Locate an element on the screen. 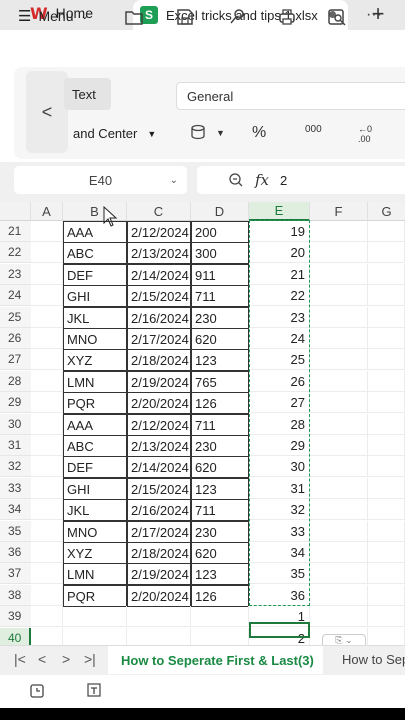 Image resolution: width=405 pixels, height=720 pixels. row-header: 33 is located at coordinates (15, 488).